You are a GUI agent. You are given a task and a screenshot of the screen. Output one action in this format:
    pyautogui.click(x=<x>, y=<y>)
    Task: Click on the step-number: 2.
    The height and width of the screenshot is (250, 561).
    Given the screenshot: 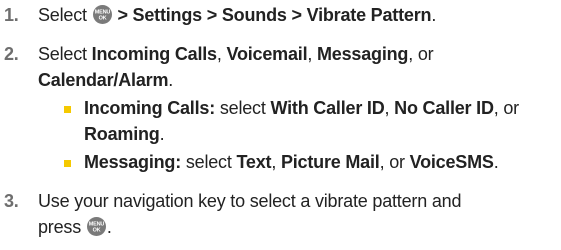 What is the action you would take?
    pyautogui.click(x=11, y=54)
    